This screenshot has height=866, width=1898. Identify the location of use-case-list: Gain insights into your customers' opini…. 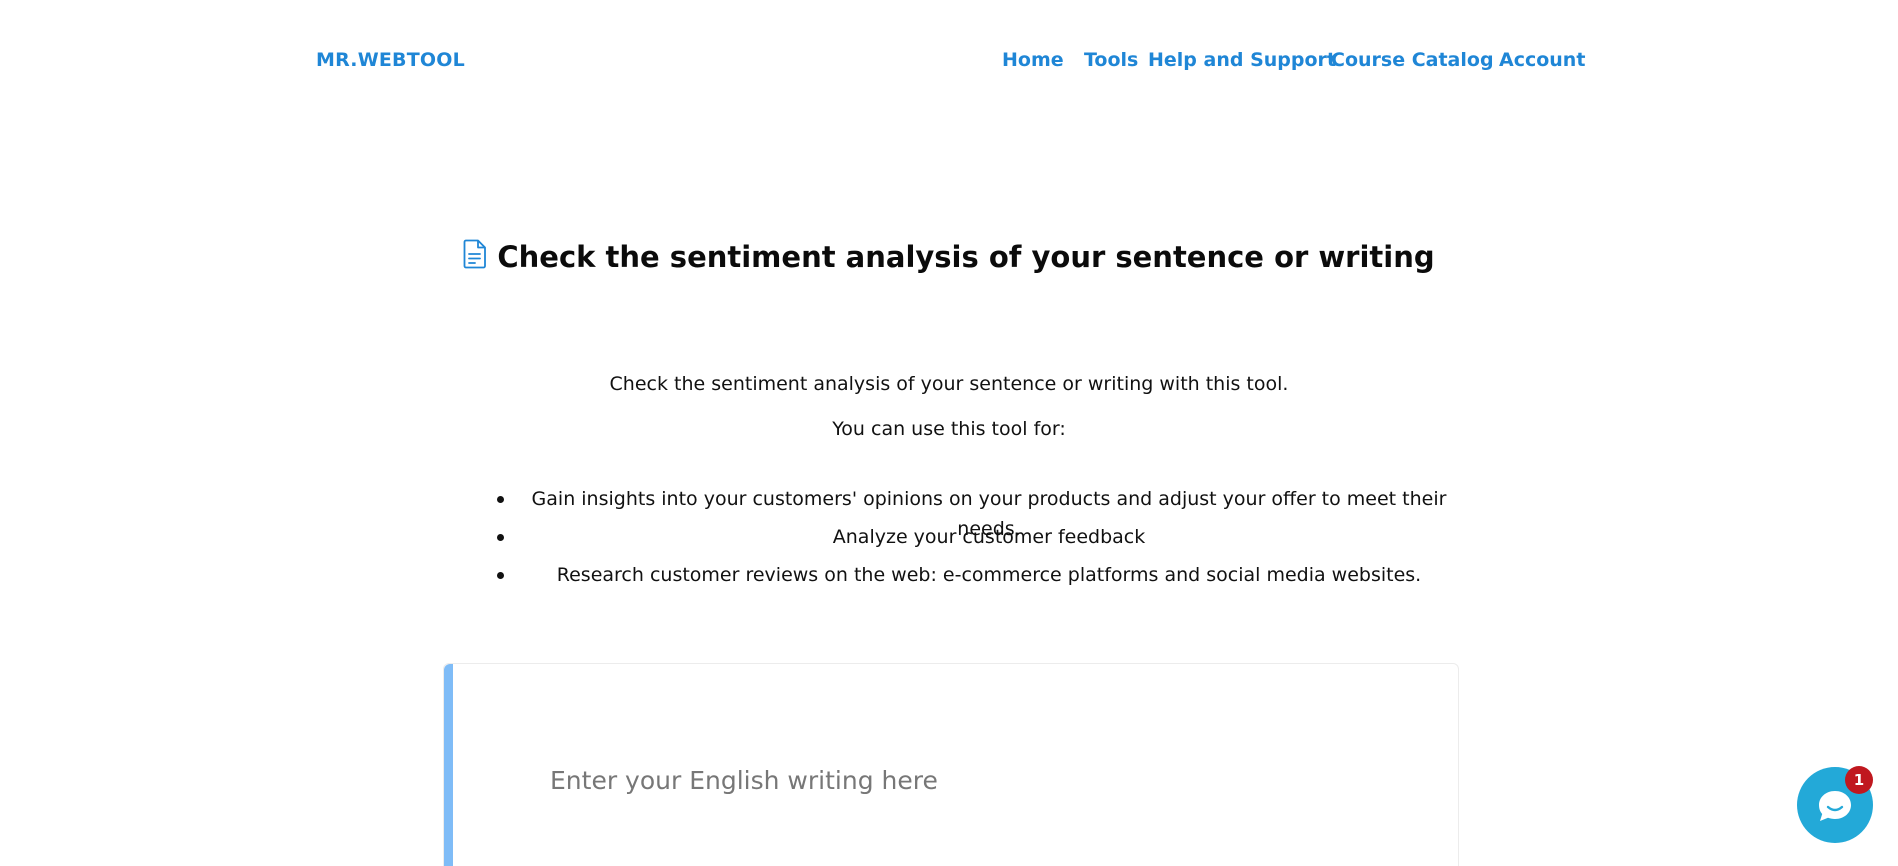
(977, 541).